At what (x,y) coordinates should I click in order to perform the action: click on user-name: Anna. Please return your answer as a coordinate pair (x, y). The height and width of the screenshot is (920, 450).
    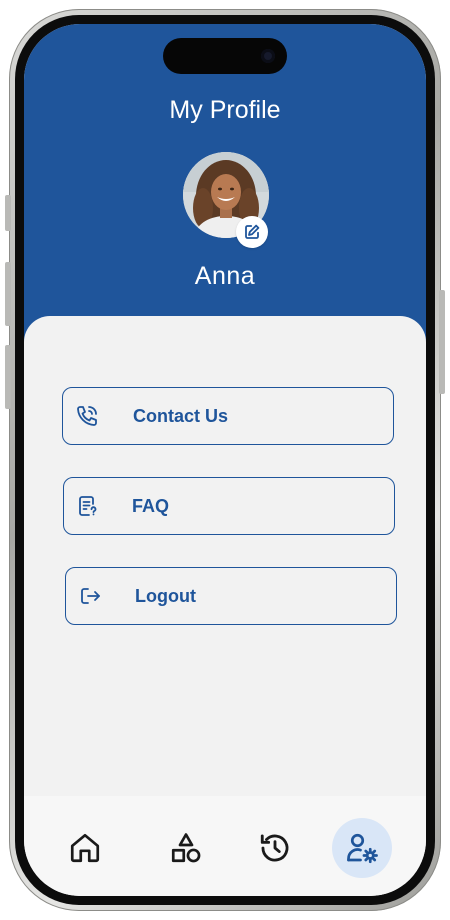
    Looking at the image, I should click on (225, 276).